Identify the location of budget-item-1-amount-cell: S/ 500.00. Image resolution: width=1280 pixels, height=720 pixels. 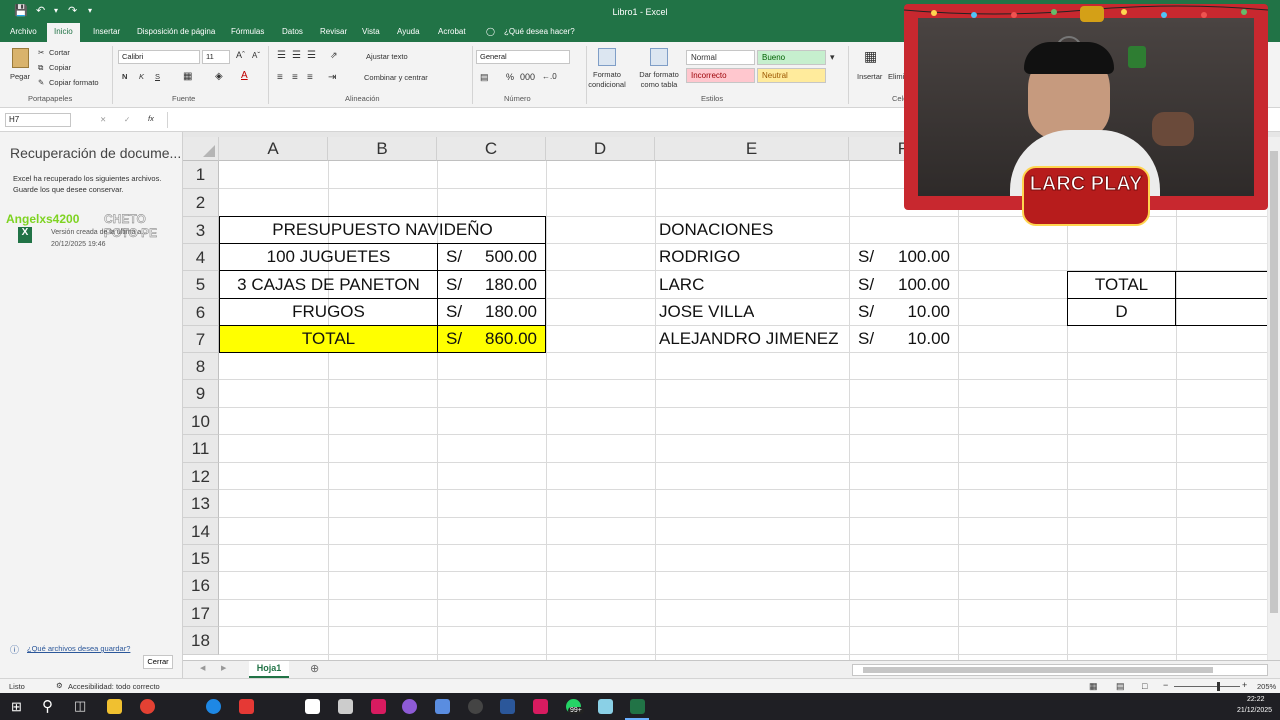
(491, 257).